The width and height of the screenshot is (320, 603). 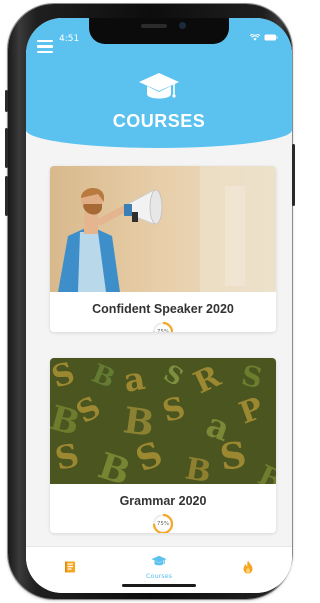 I want to click on tab-book, so click(x=70, y=567).